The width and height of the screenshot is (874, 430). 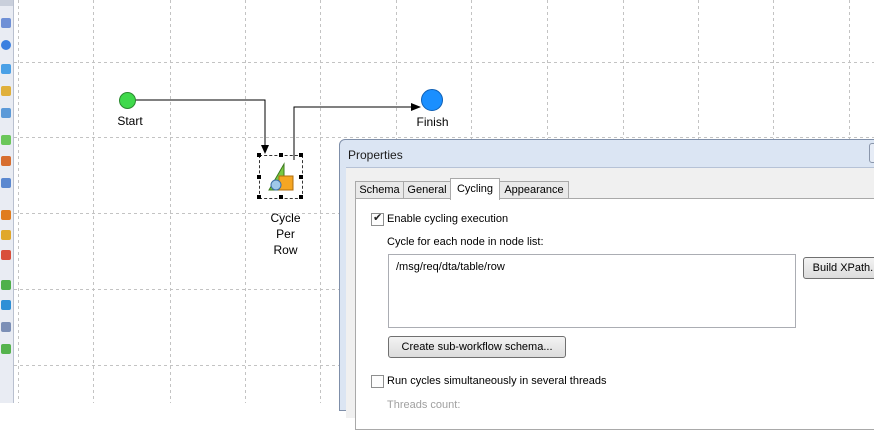 I want to click on cycle-per-row-node, so click(x=280, y=176).